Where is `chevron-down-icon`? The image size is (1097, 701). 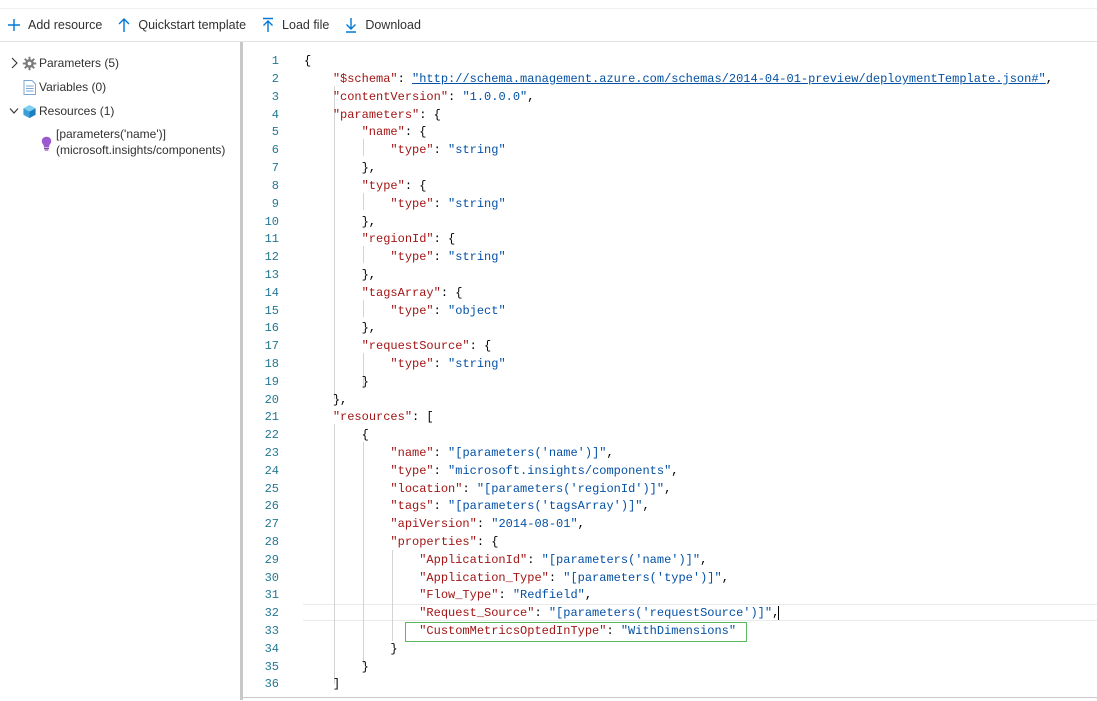 chevron-down-icon is located at coordinates (14, 111).